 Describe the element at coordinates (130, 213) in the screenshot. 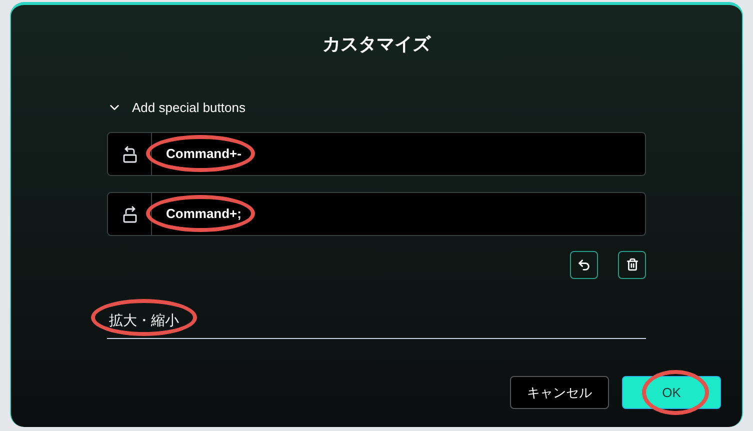

I see `redo-box-icon` at that location.